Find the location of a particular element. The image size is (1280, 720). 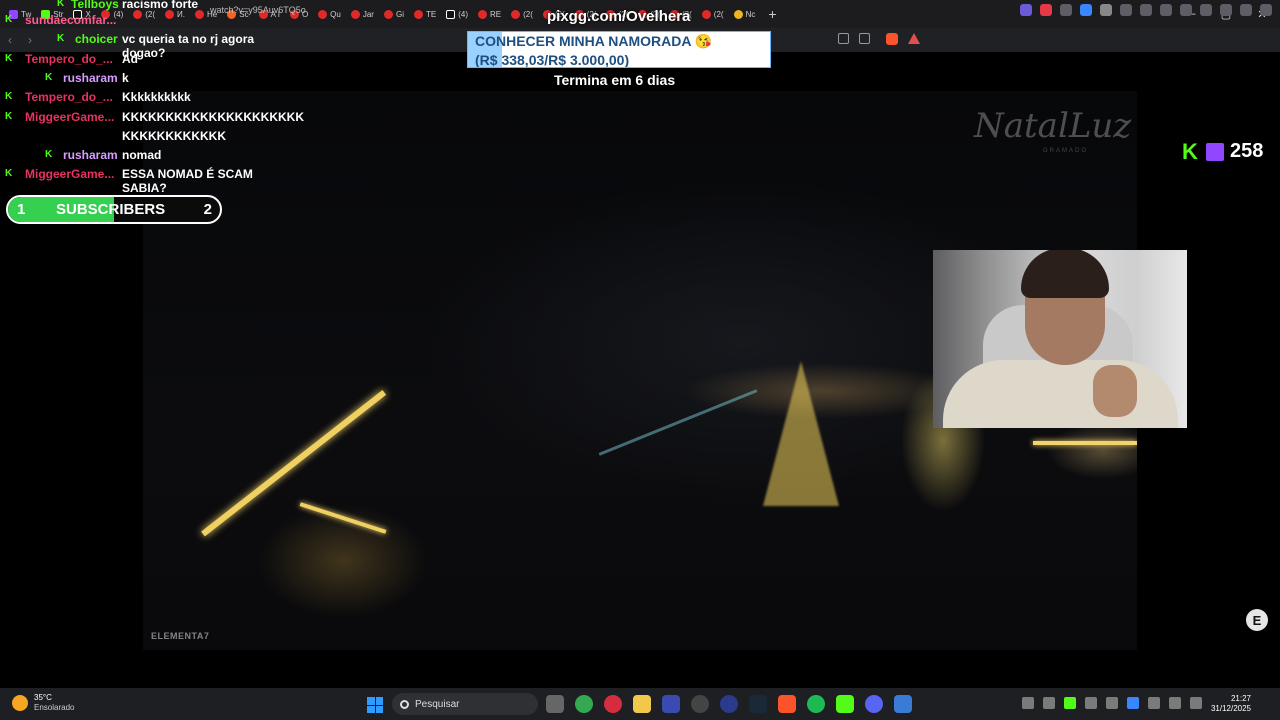

vpn-icon is located at coordinates (1246, 10).